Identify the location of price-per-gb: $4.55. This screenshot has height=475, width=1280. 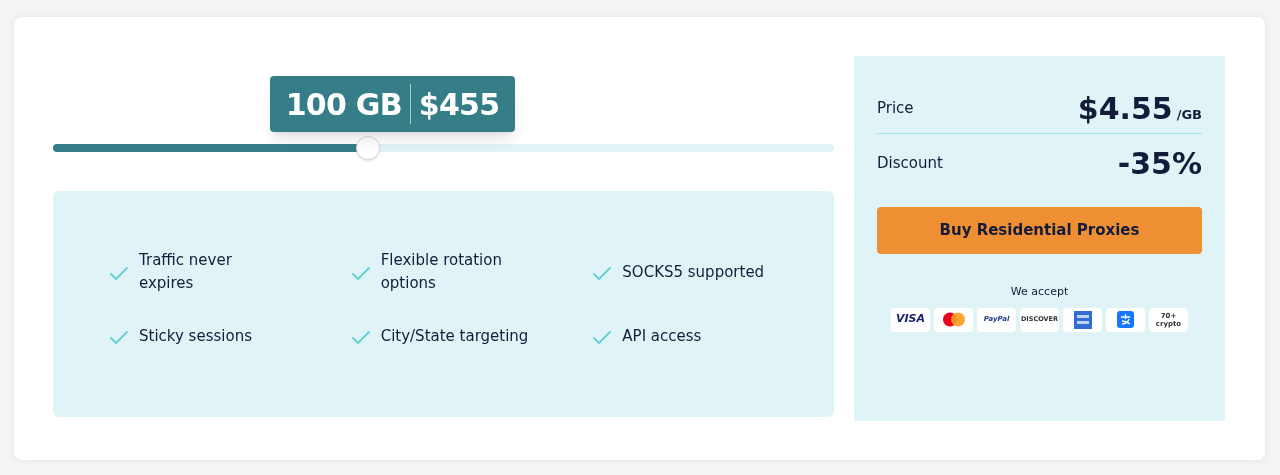
(1125, 109).